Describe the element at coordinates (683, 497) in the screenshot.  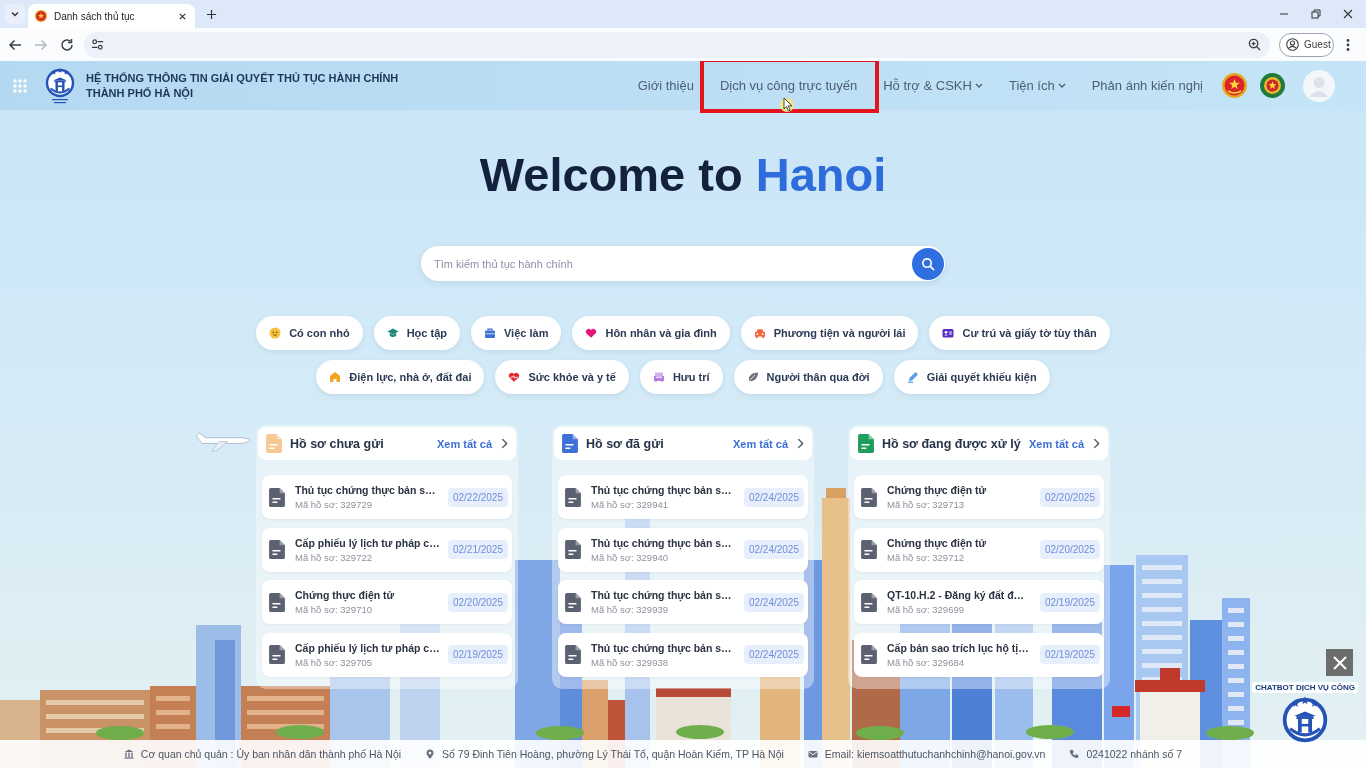
I see `case-item: Thủ tục chứng thực bản s… Mã hồ sơ: 329941 02/24/2025` at that location.